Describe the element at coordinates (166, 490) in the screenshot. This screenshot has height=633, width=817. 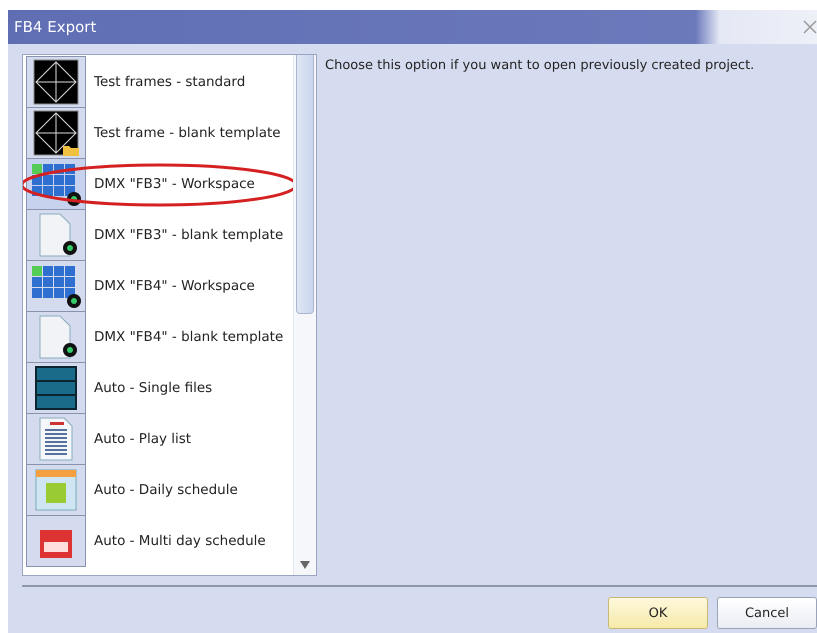
I see `option-label: Auto - Daily schedule` at that location.